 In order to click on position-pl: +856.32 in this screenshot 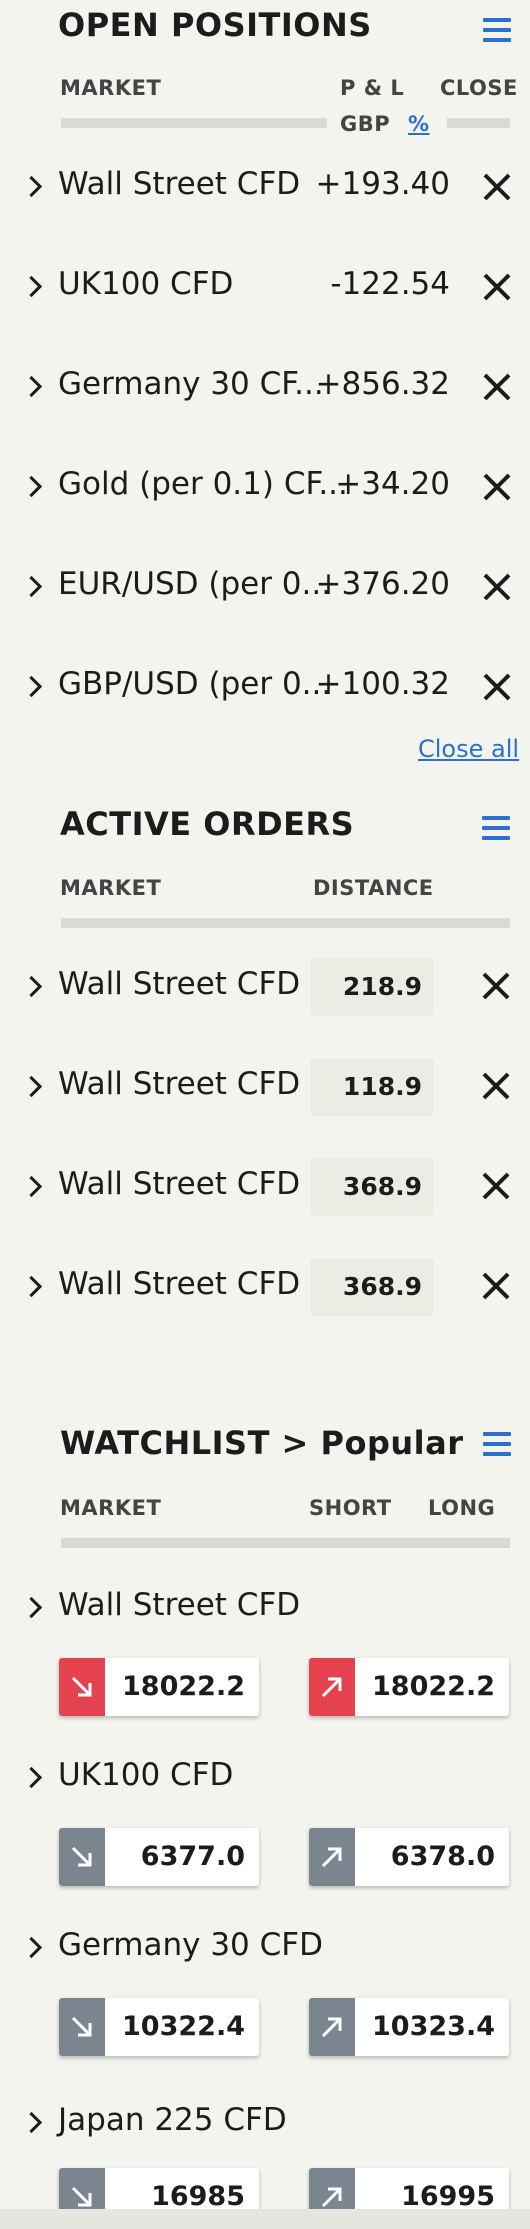, I will do `click(382, 384)`.